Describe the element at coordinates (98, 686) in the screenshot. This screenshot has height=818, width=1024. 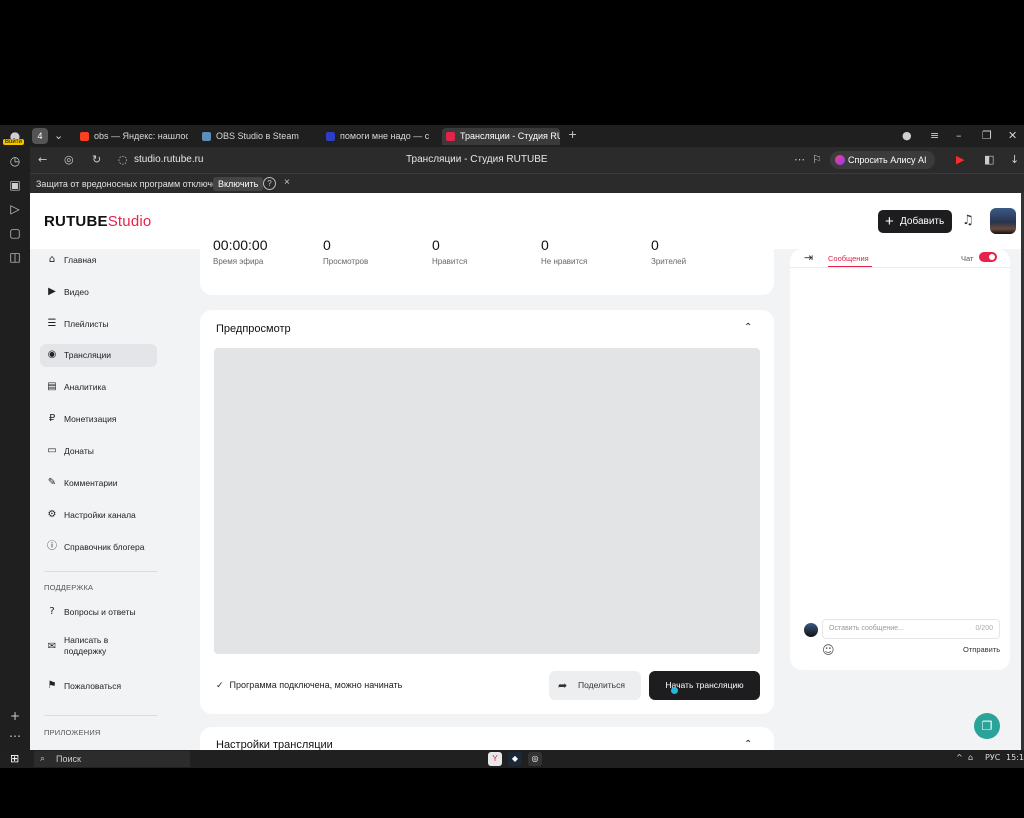
I see `sidebar-item-report: ⚑ Пожаловаться` at that location.